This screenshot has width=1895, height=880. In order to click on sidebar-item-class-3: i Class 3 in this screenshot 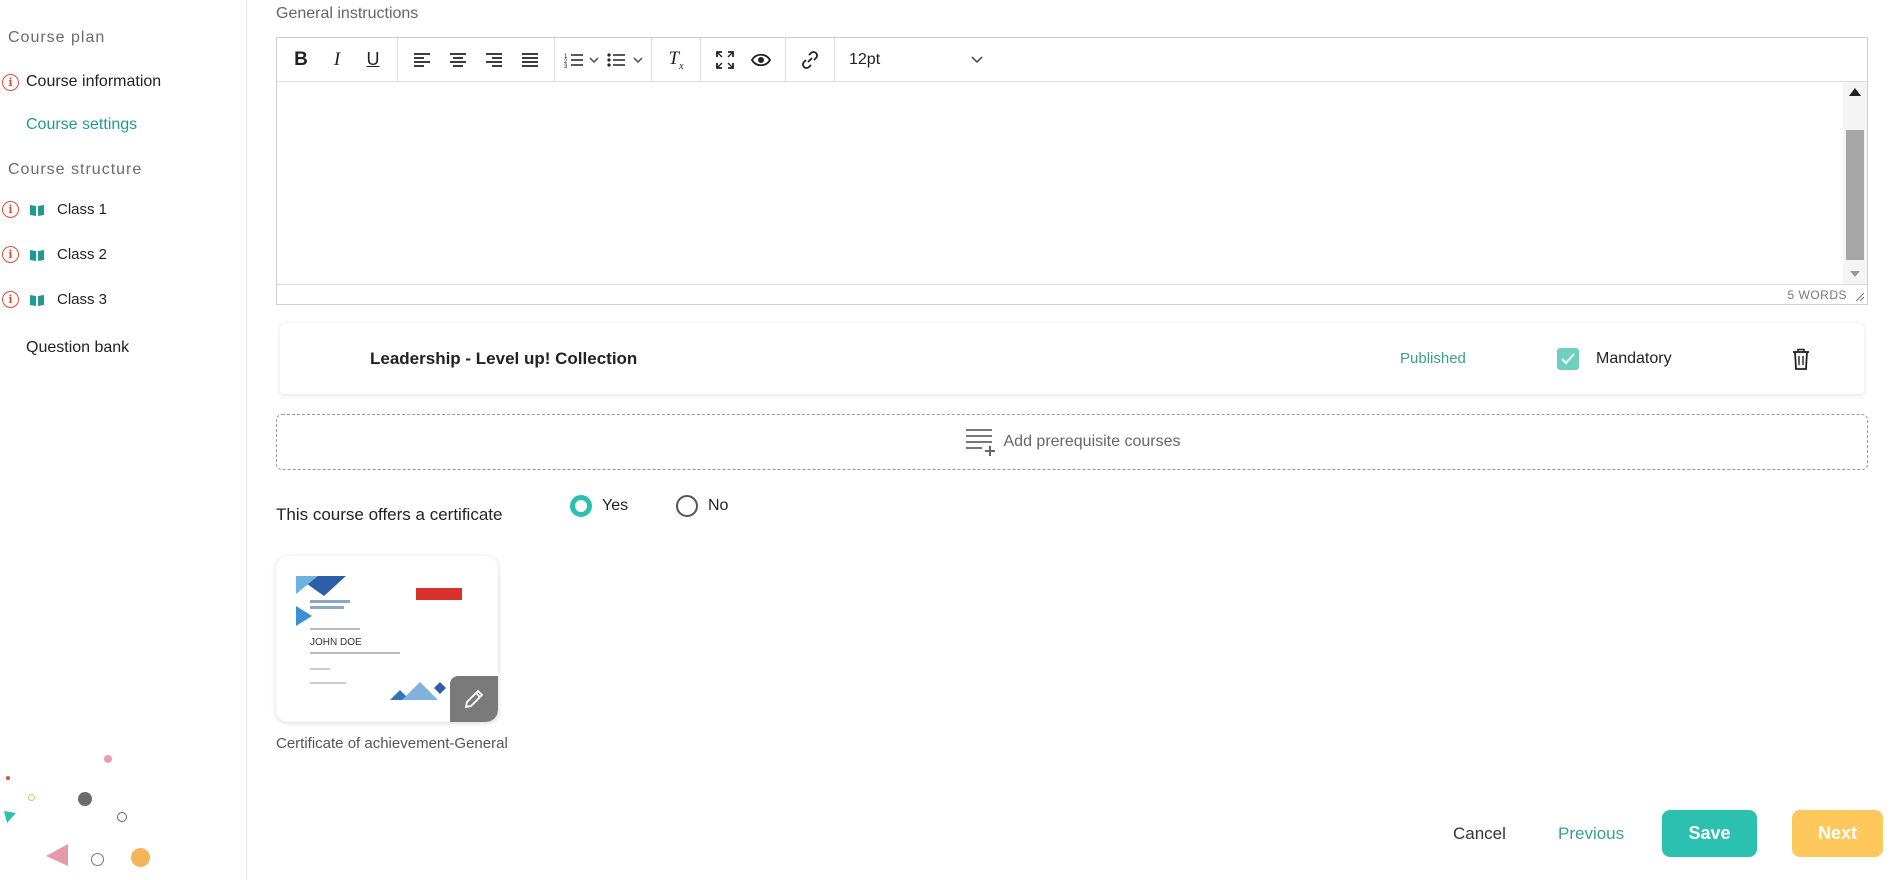, I will do `click(53, 299)`.